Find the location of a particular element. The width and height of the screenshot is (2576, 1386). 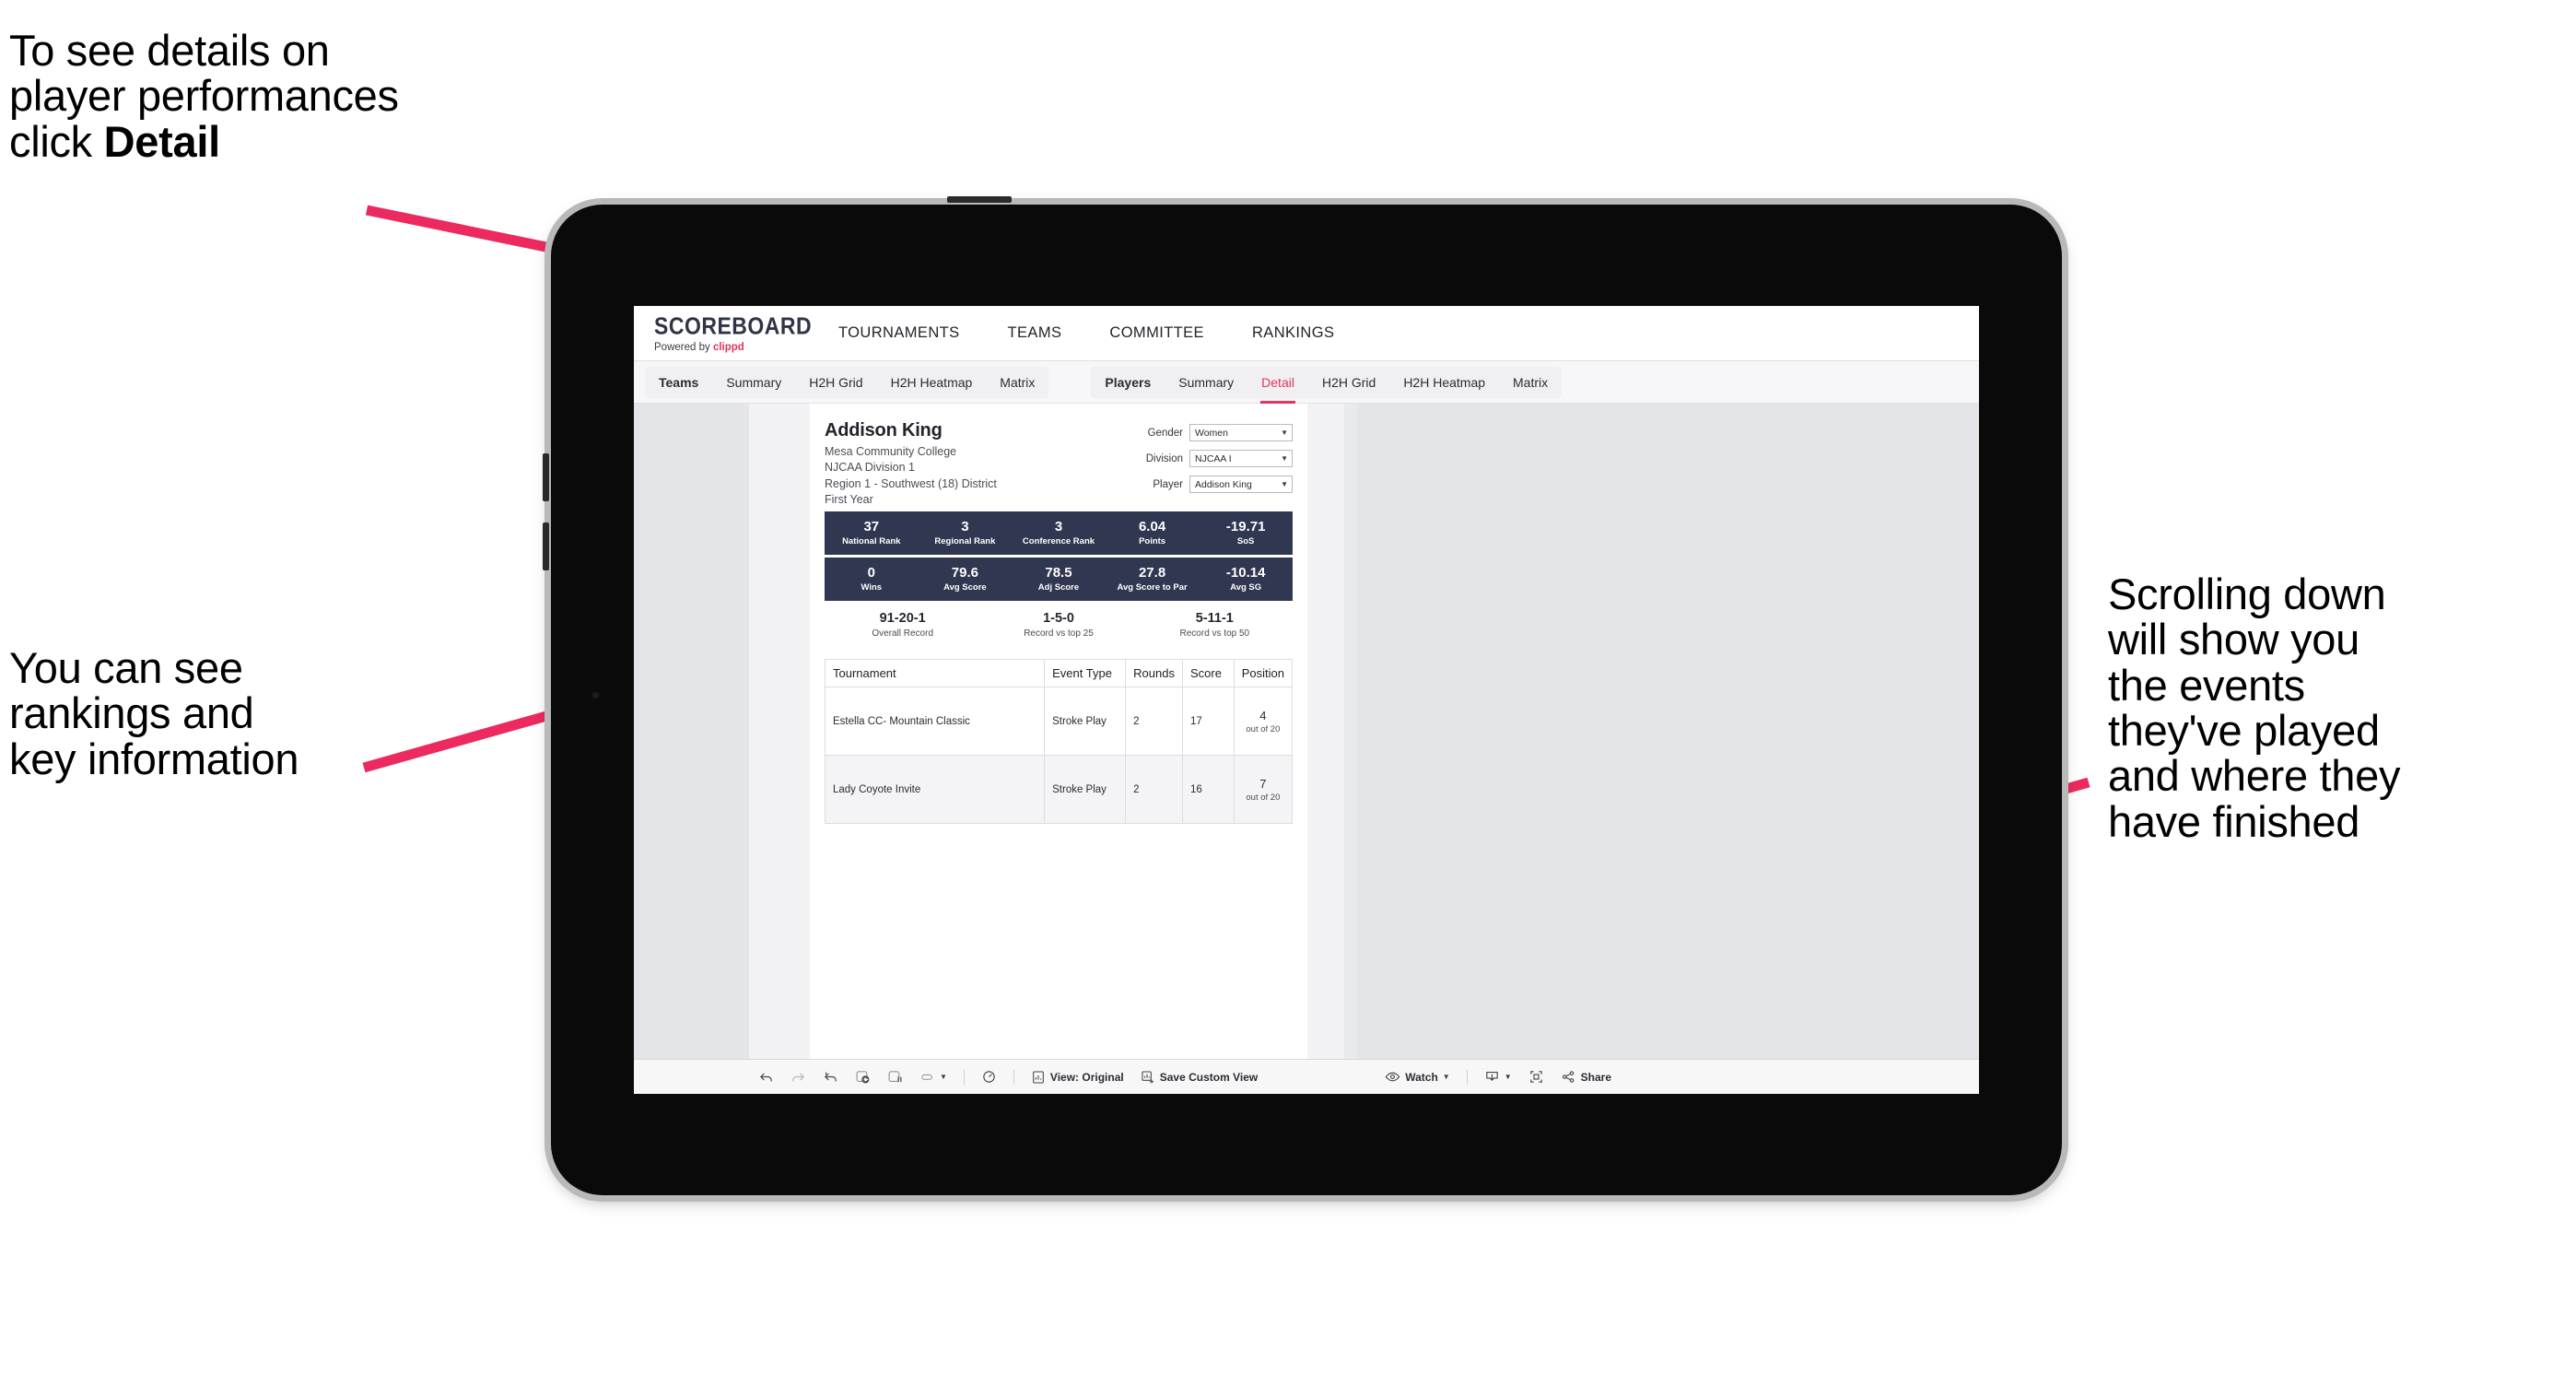

stat-points: 6.04 Points is located at coordinates (1153, 533).